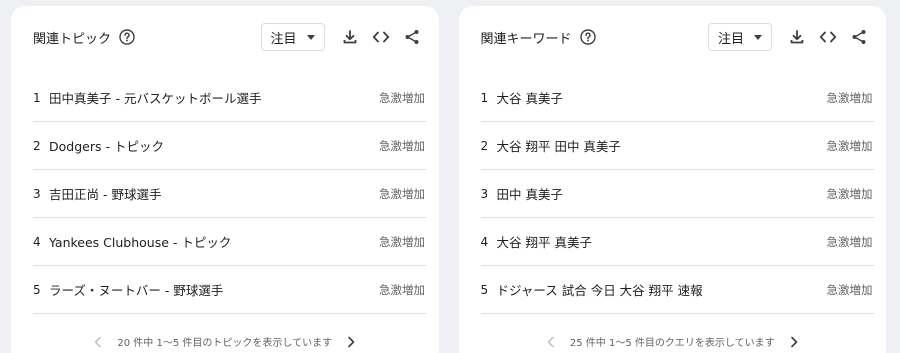 The image size is (900, 353). I want to click on item-name: 田中真美子 - 元バスケットボール選手, so click(155, 98).